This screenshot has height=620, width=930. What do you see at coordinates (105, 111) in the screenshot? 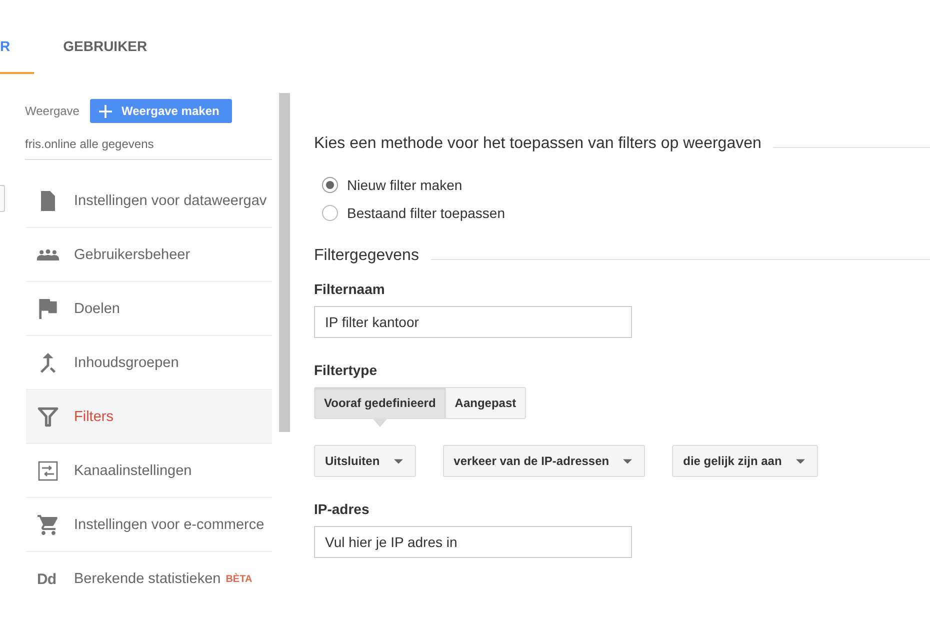
I see `plus-icon` at bounding box center [105, 111].